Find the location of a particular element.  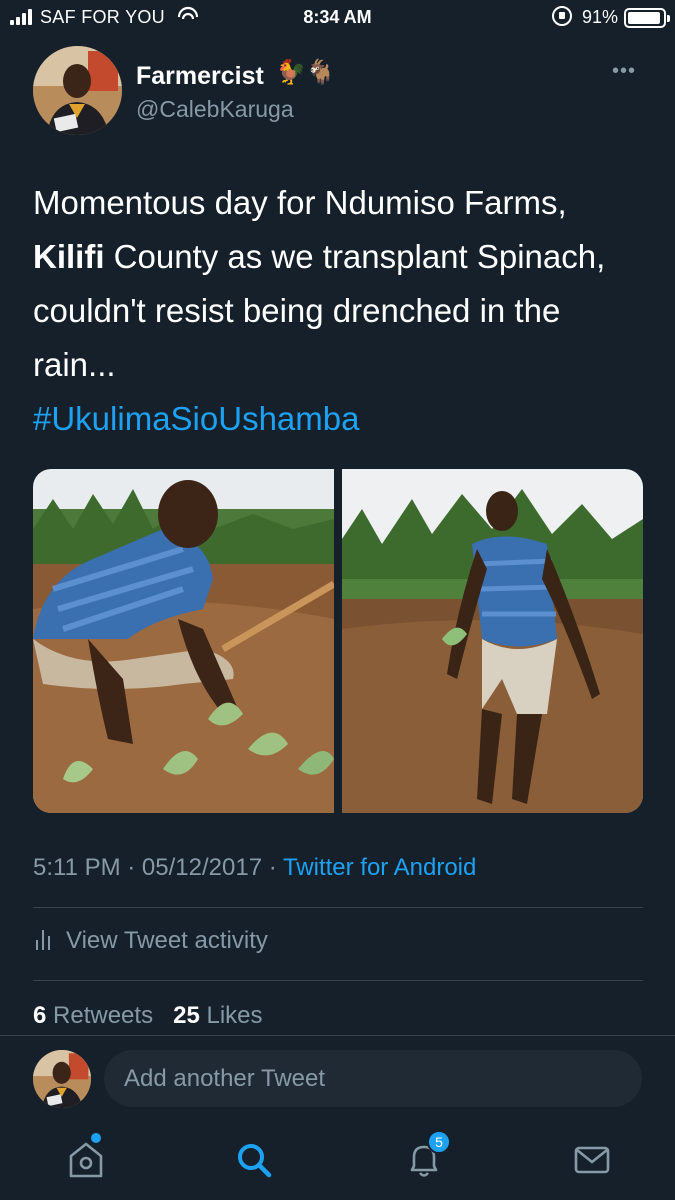

tweet-source-link: Twitter for Android is located at coordinates (379, 867).